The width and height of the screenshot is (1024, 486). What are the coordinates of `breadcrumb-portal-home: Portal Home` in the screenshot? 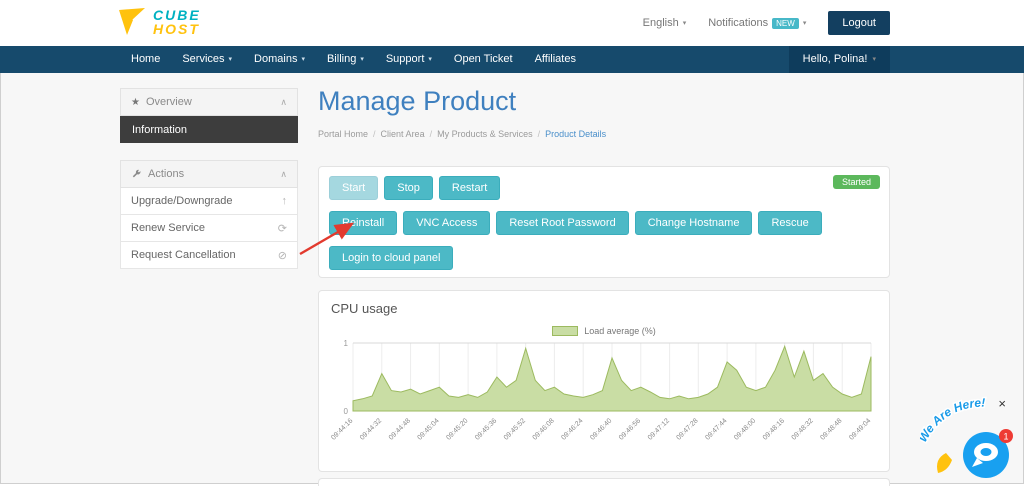 It's located at (343, 134).